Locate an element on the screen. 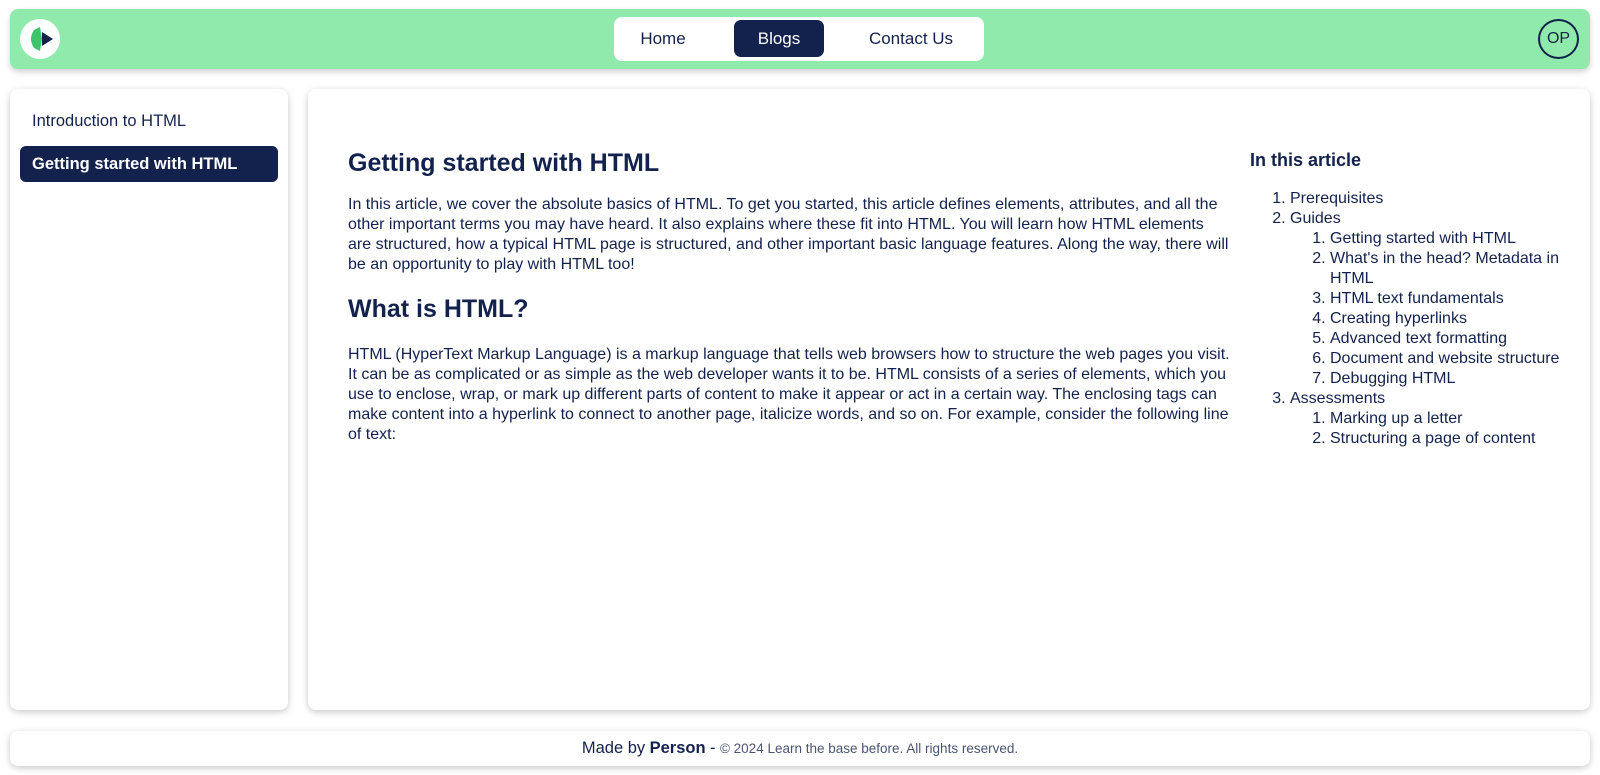 The width and height of the screenshot is (1600, 775). top-header: Home Blogs Contact Us OP is located at coordinates (800, 39).